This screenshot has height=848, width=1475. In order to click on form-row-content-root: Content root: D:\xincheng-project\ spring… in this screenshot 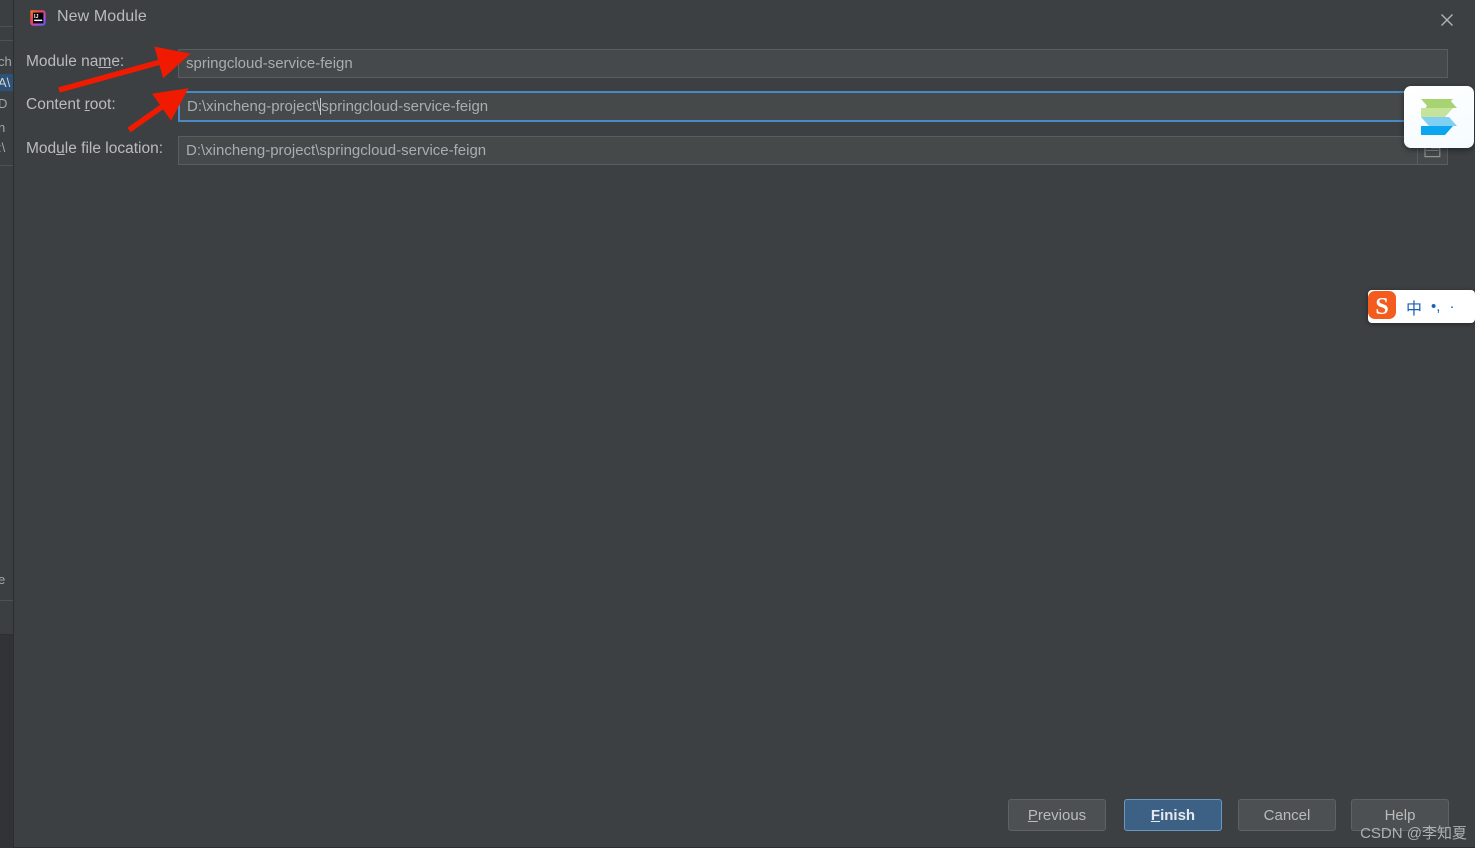, I will do `click(744, 106)`.